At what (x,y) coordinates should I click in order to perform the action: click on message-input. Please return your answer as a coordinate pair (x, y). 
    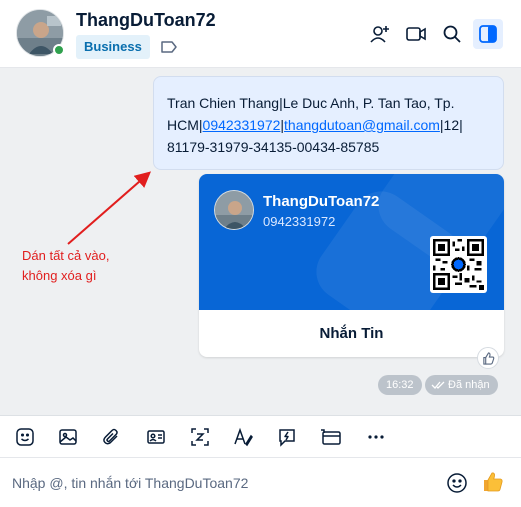
    Looking at the image, I should click on (222, 483).